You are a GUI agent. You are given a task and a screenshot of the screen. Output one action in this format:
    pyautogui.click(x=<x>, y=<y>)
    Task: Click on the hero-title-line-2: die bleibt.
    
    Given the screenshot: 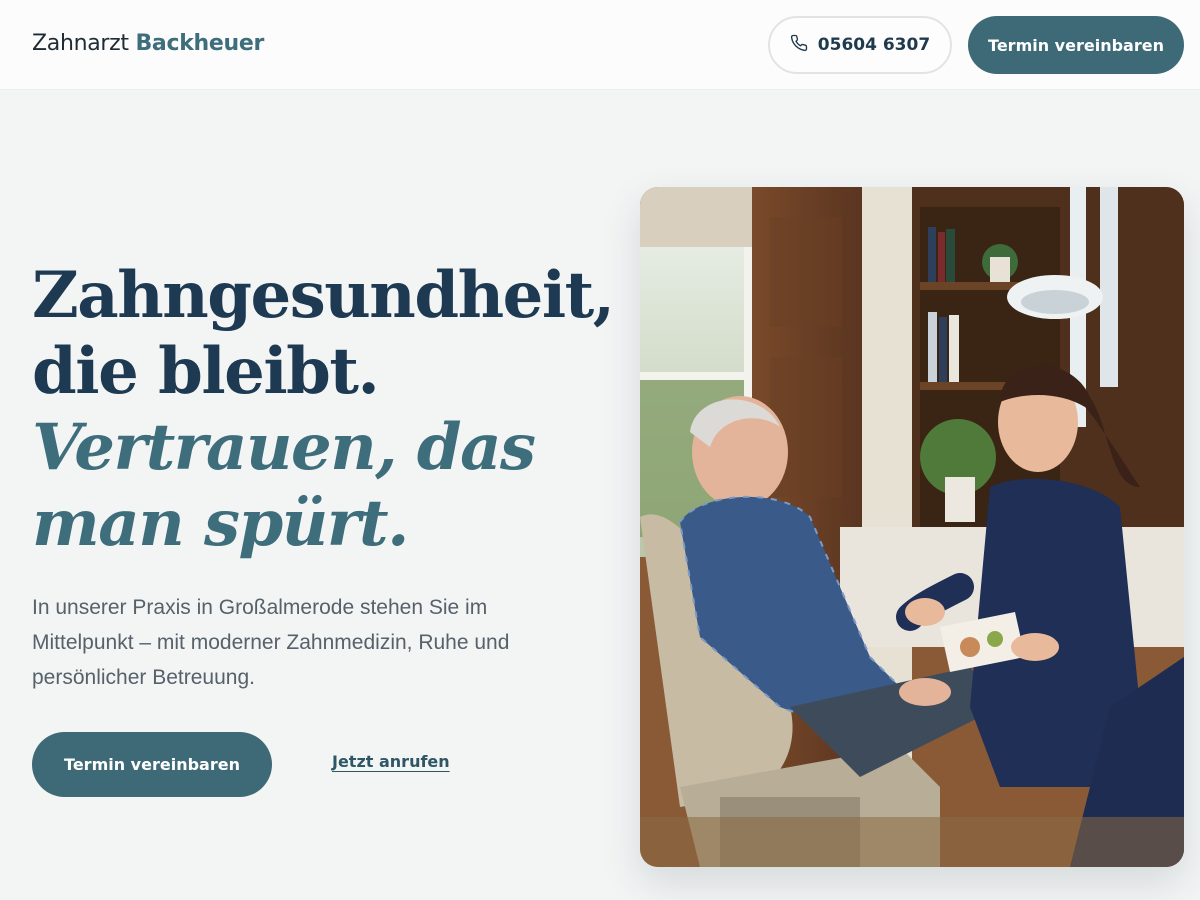 What is the action you would take?
    pyautogui.click(x=206, y=371)
    